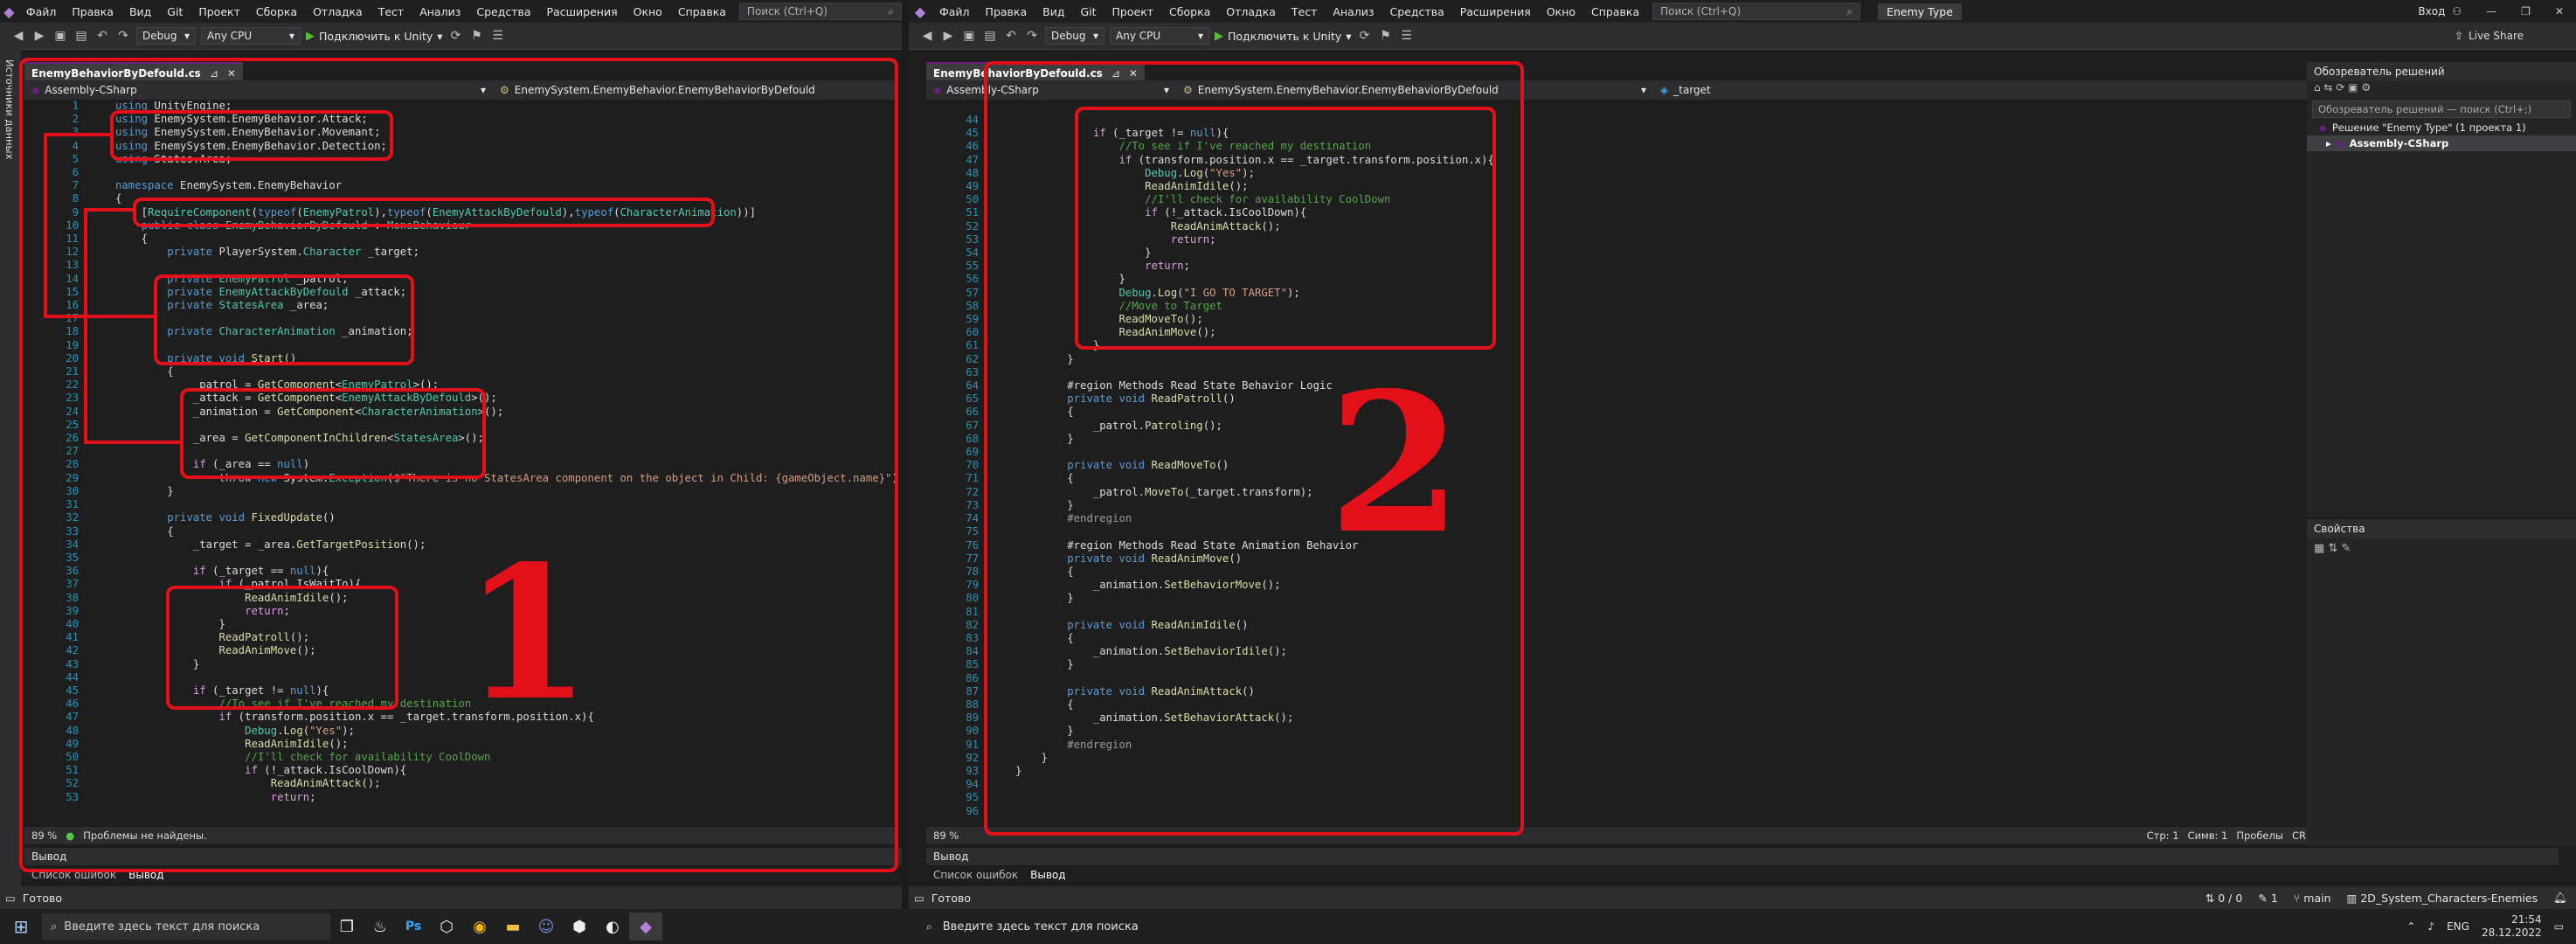 The height and width of the screenshot is (944, 2576). I want to click on git-pushes: ✎ 1, so click(2267, 898).